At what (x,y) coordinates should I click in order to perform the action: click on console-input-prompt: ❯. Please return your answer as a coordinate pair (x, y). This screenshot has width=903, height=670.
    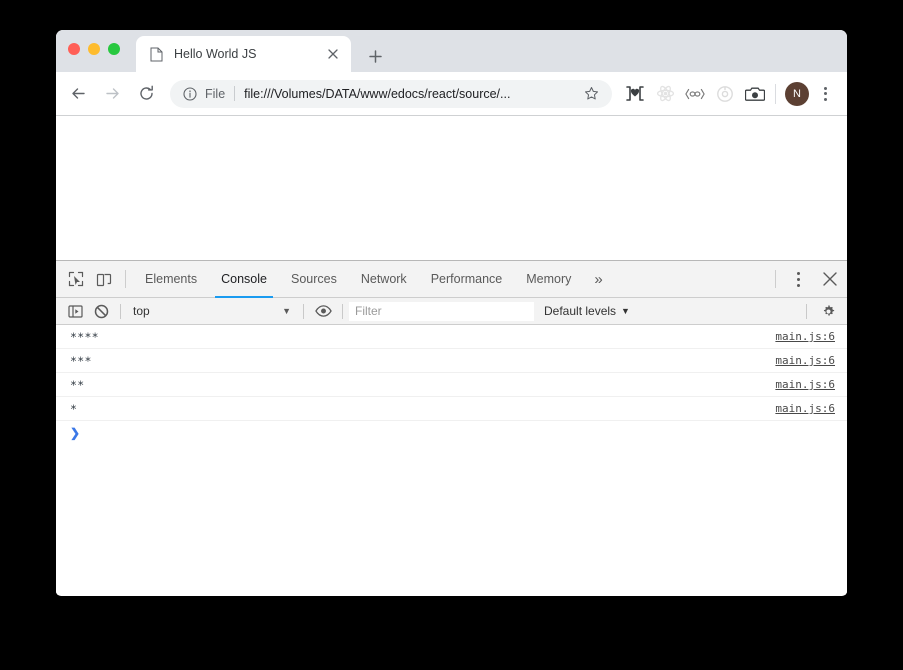
    Looking at the image, I should click on (451, 433).